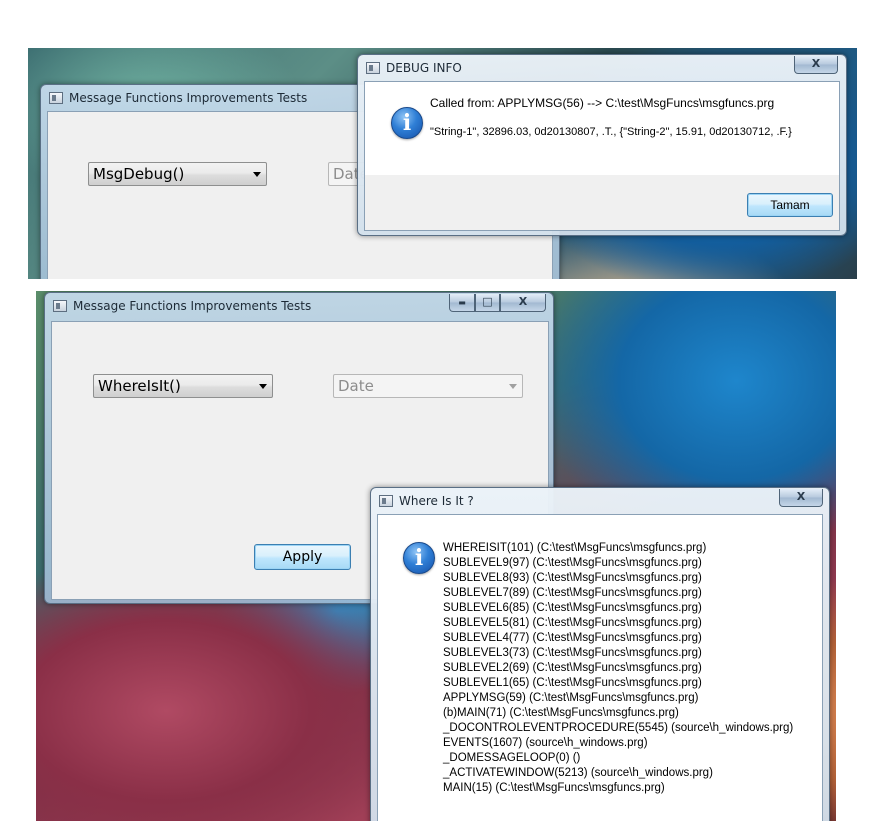 The height and width of the screenshot is (821, 889). What do you see at coordinates (600, 501) in the screenshot?
I see `whereisit-dialog-titlebar: Where Is It ?` at bounding box center [600, 501].